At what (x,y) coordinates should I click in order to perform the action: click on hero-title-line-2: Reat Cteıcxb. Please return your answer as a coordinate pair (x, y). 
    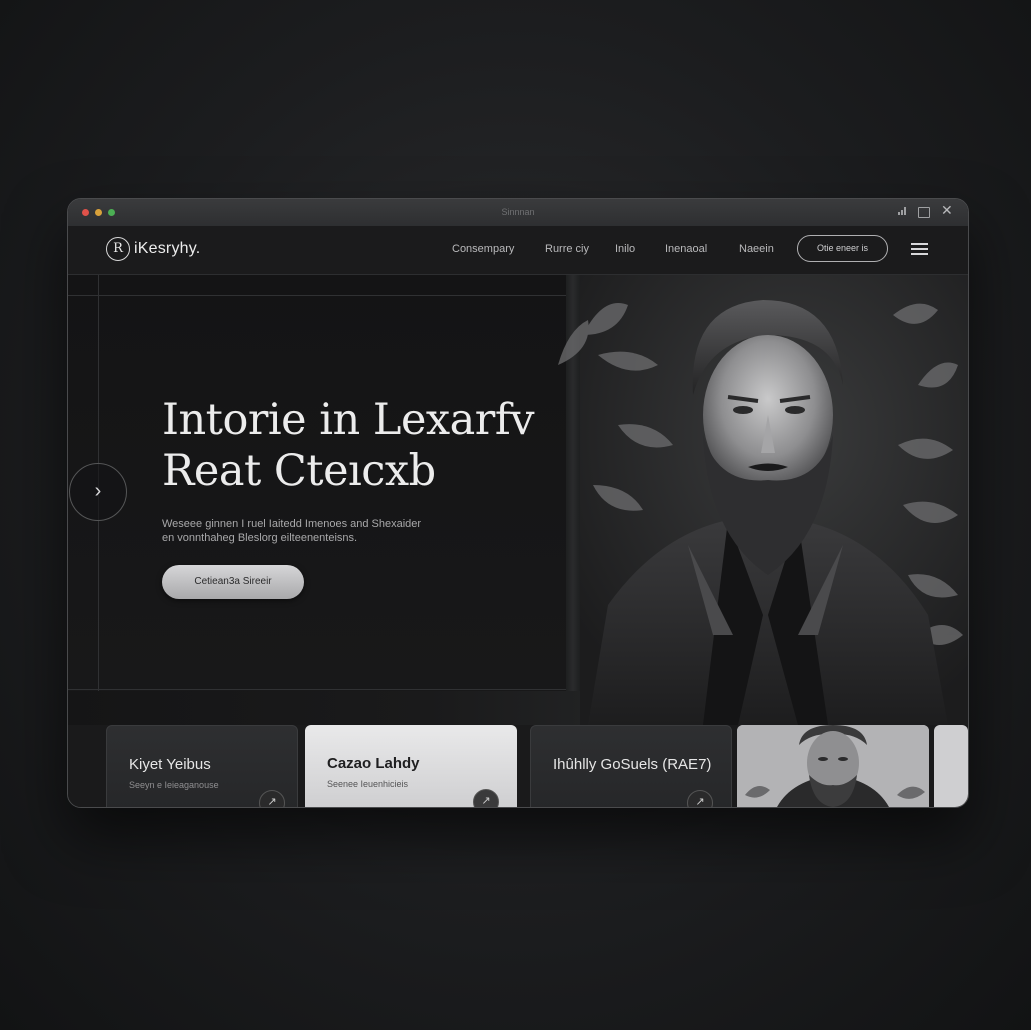
    Looking at the image, I should click on (299, 471).